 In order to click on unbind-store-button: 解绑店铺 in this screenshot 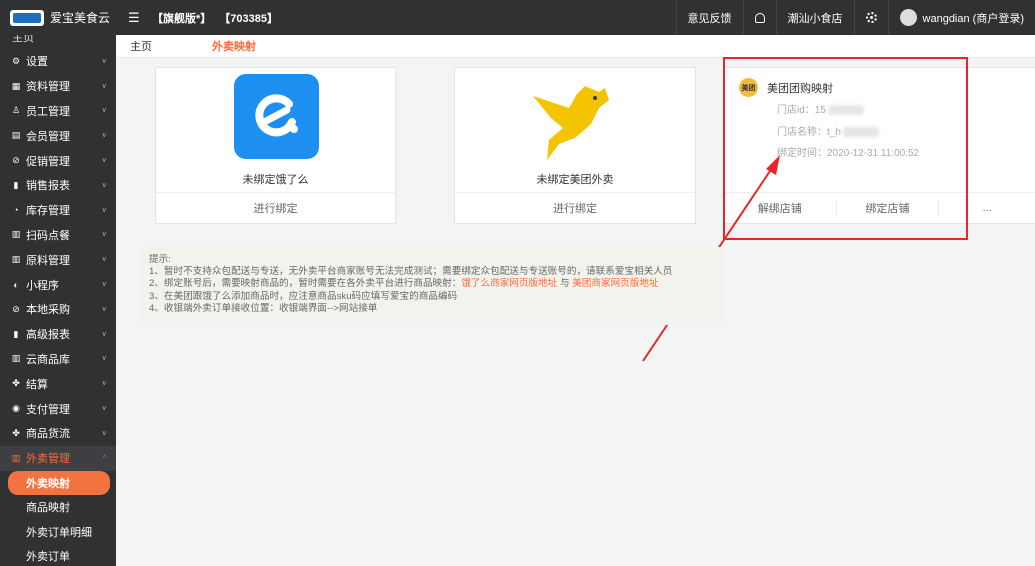, I will do `click(780, 208)`.